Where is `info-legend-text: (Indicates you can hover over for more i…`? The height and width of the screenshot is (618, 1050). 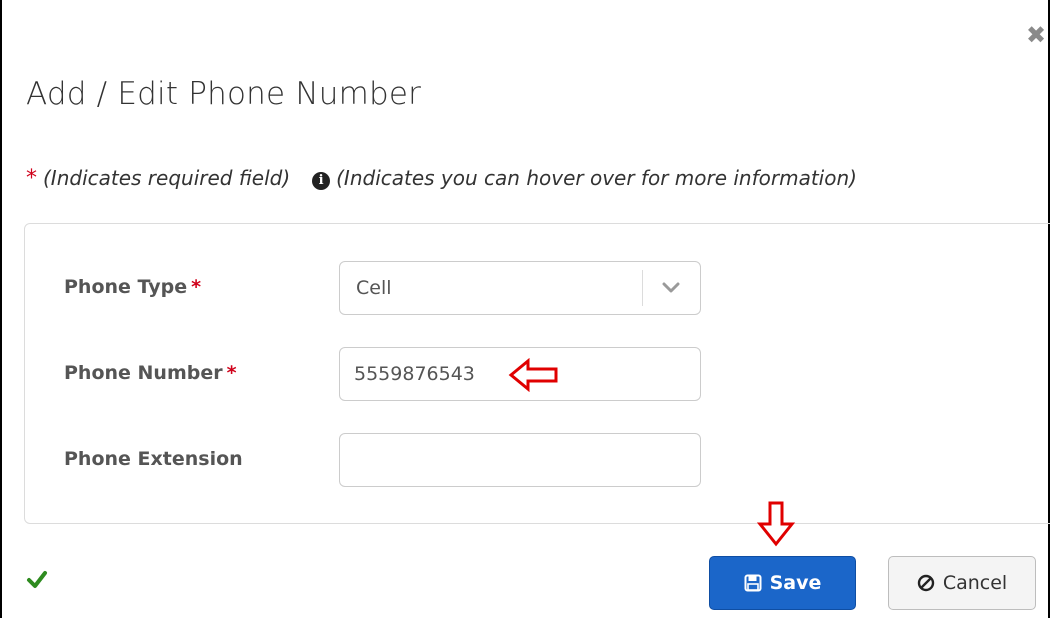
info-legend-text: (Indicates you can hover over for more i… is located at coordinates (596, 178).